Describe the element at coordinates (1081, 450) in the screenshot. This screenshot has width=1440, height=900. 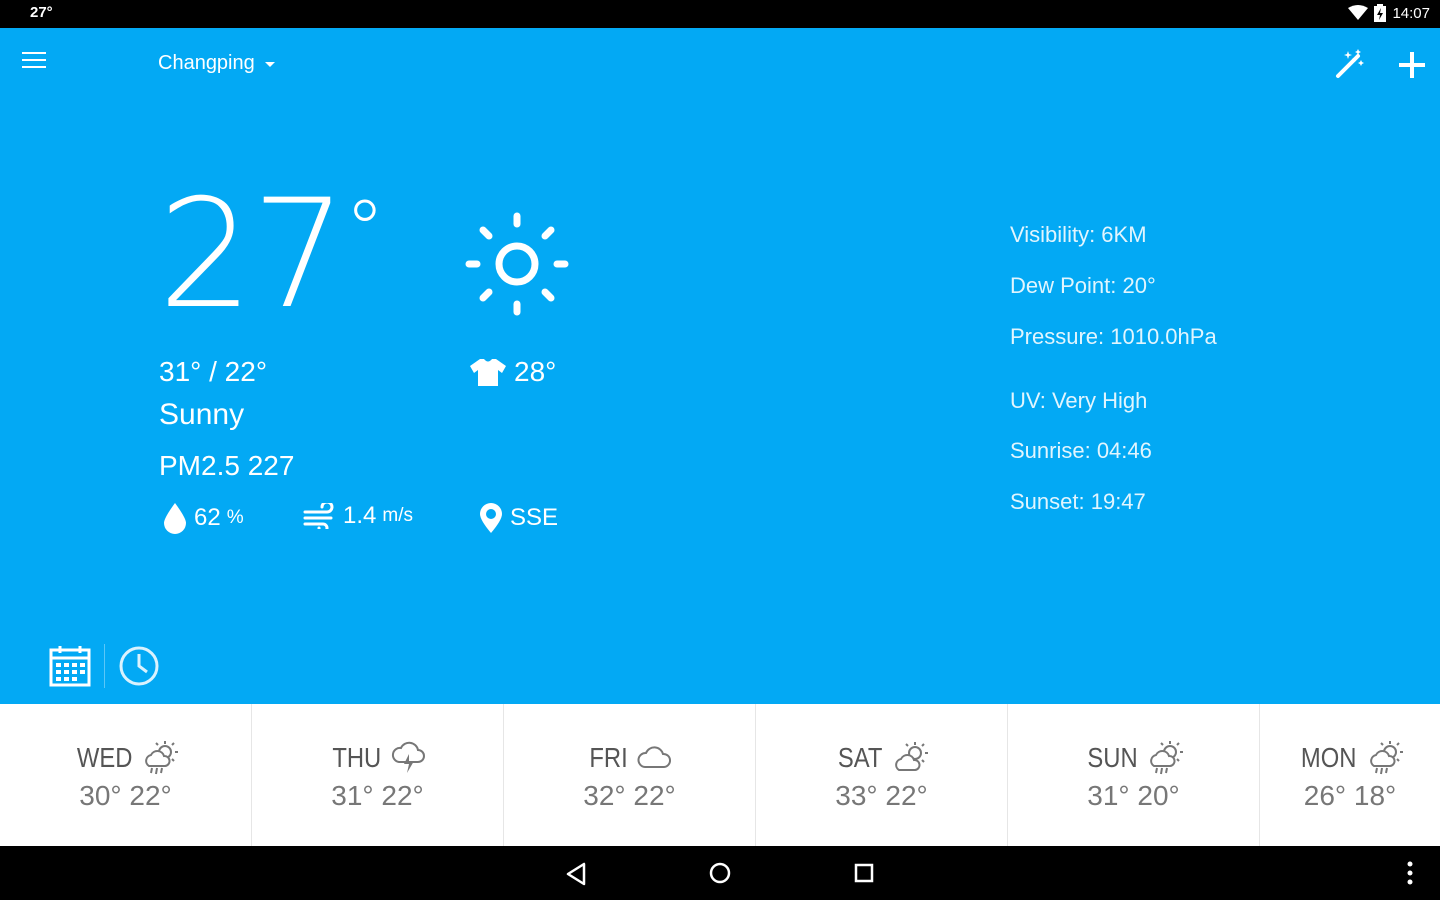
I see `sunrise: Sunrise: 04:46` at that location.